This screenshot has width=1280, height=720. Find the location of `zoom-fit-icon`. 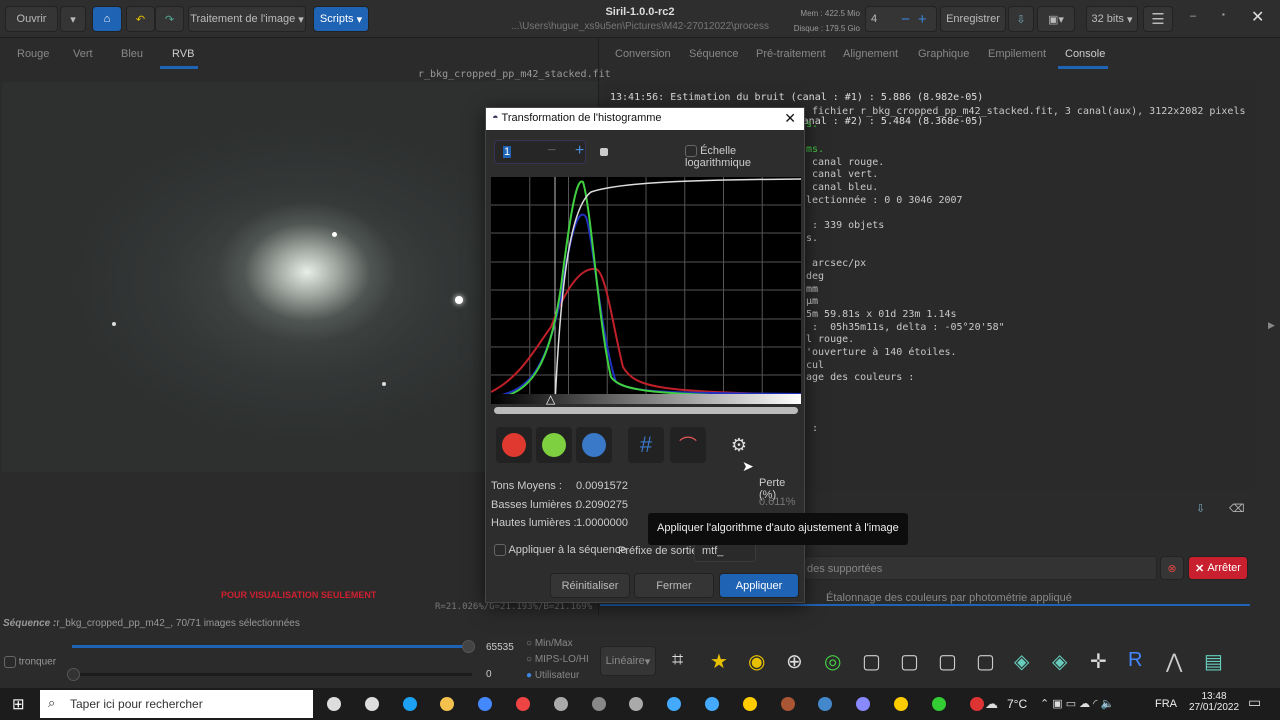

zoom-fit-icon is located at coordinates (604, 152).